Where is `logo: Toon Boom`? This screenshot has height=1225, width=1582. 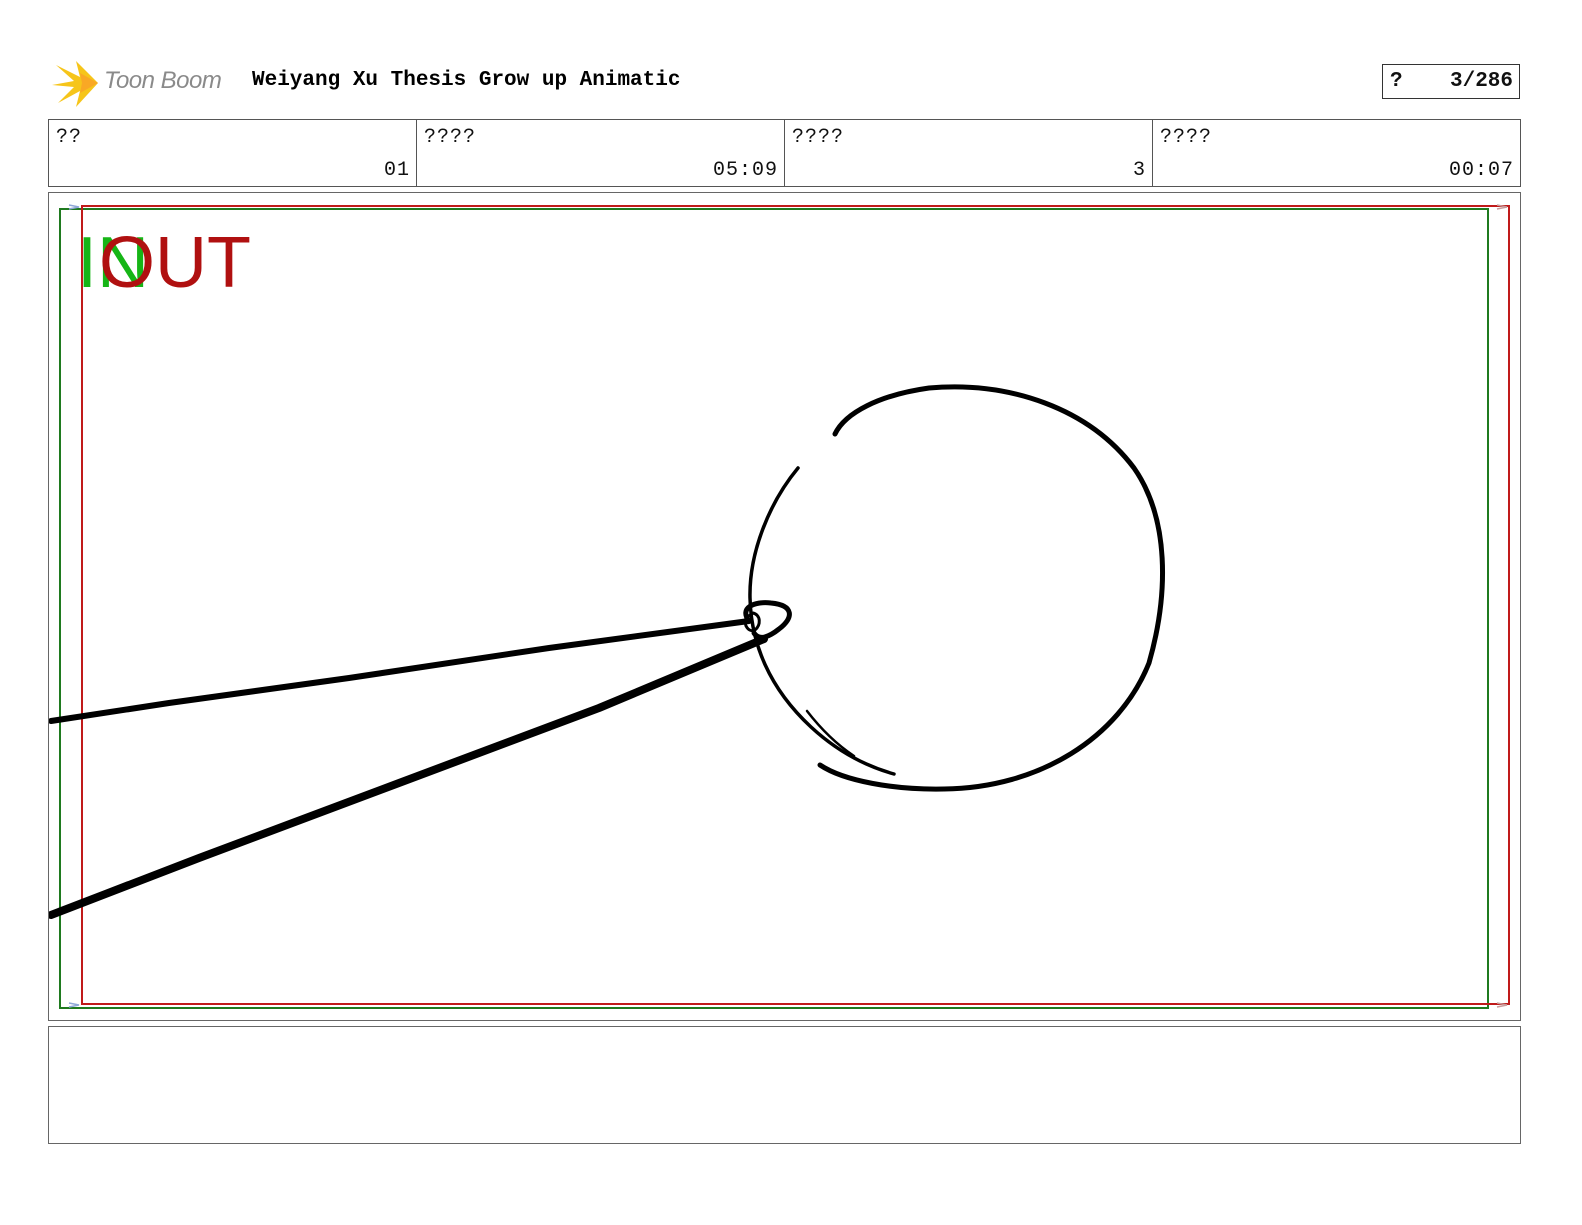 logo: Toon Boom is located at coordinates (145, 83).